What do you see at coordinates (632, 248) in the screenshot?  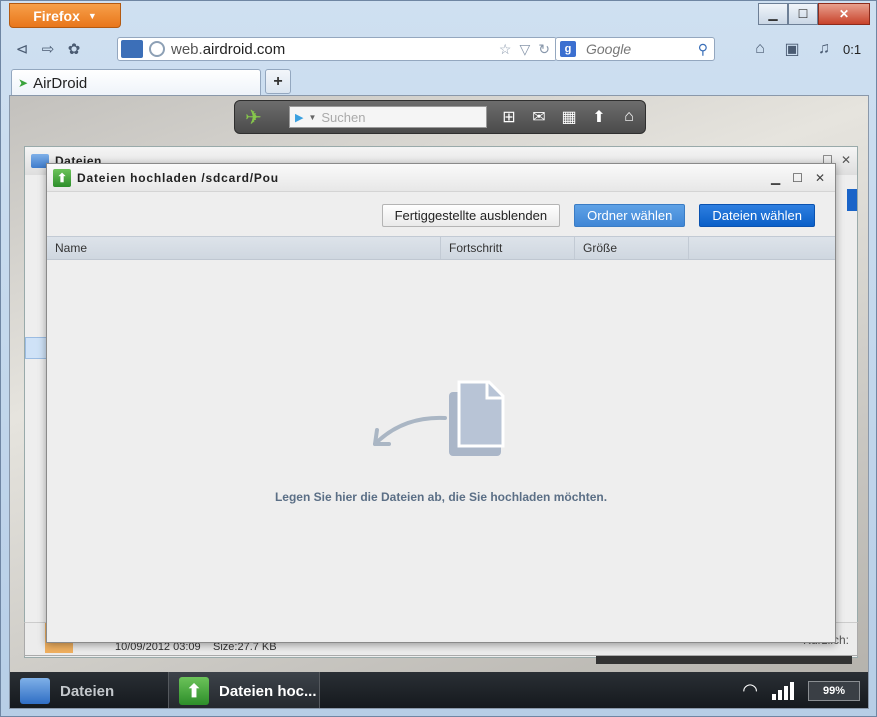 I see `column-size: Größe` at bounding box center [632, 248].